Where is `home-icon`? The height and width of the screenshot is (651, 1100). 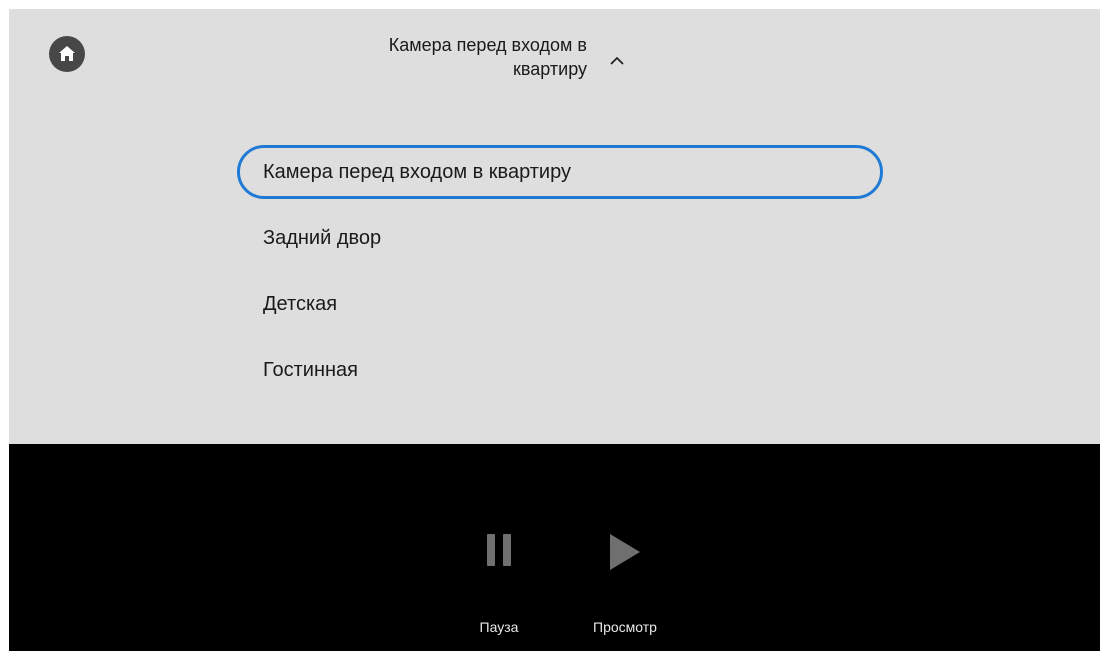 home-icon is located at coordinates (67, 53).